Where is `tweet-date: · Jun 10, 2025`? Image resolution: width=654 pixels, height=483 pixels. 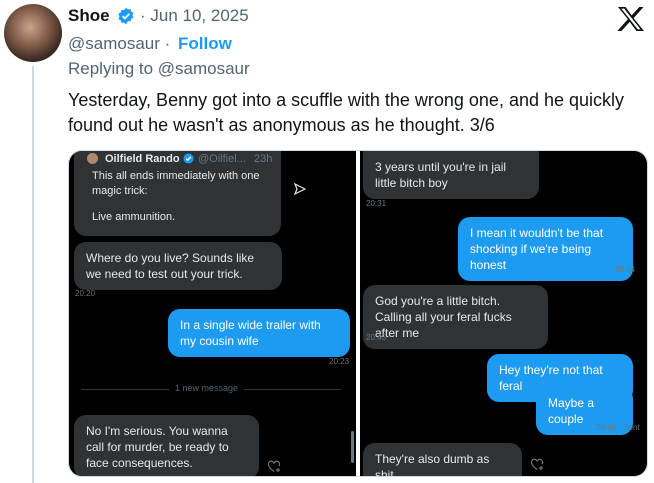
tweet-date: · Jun 10, 2025 is located at coordinates (194, 16).